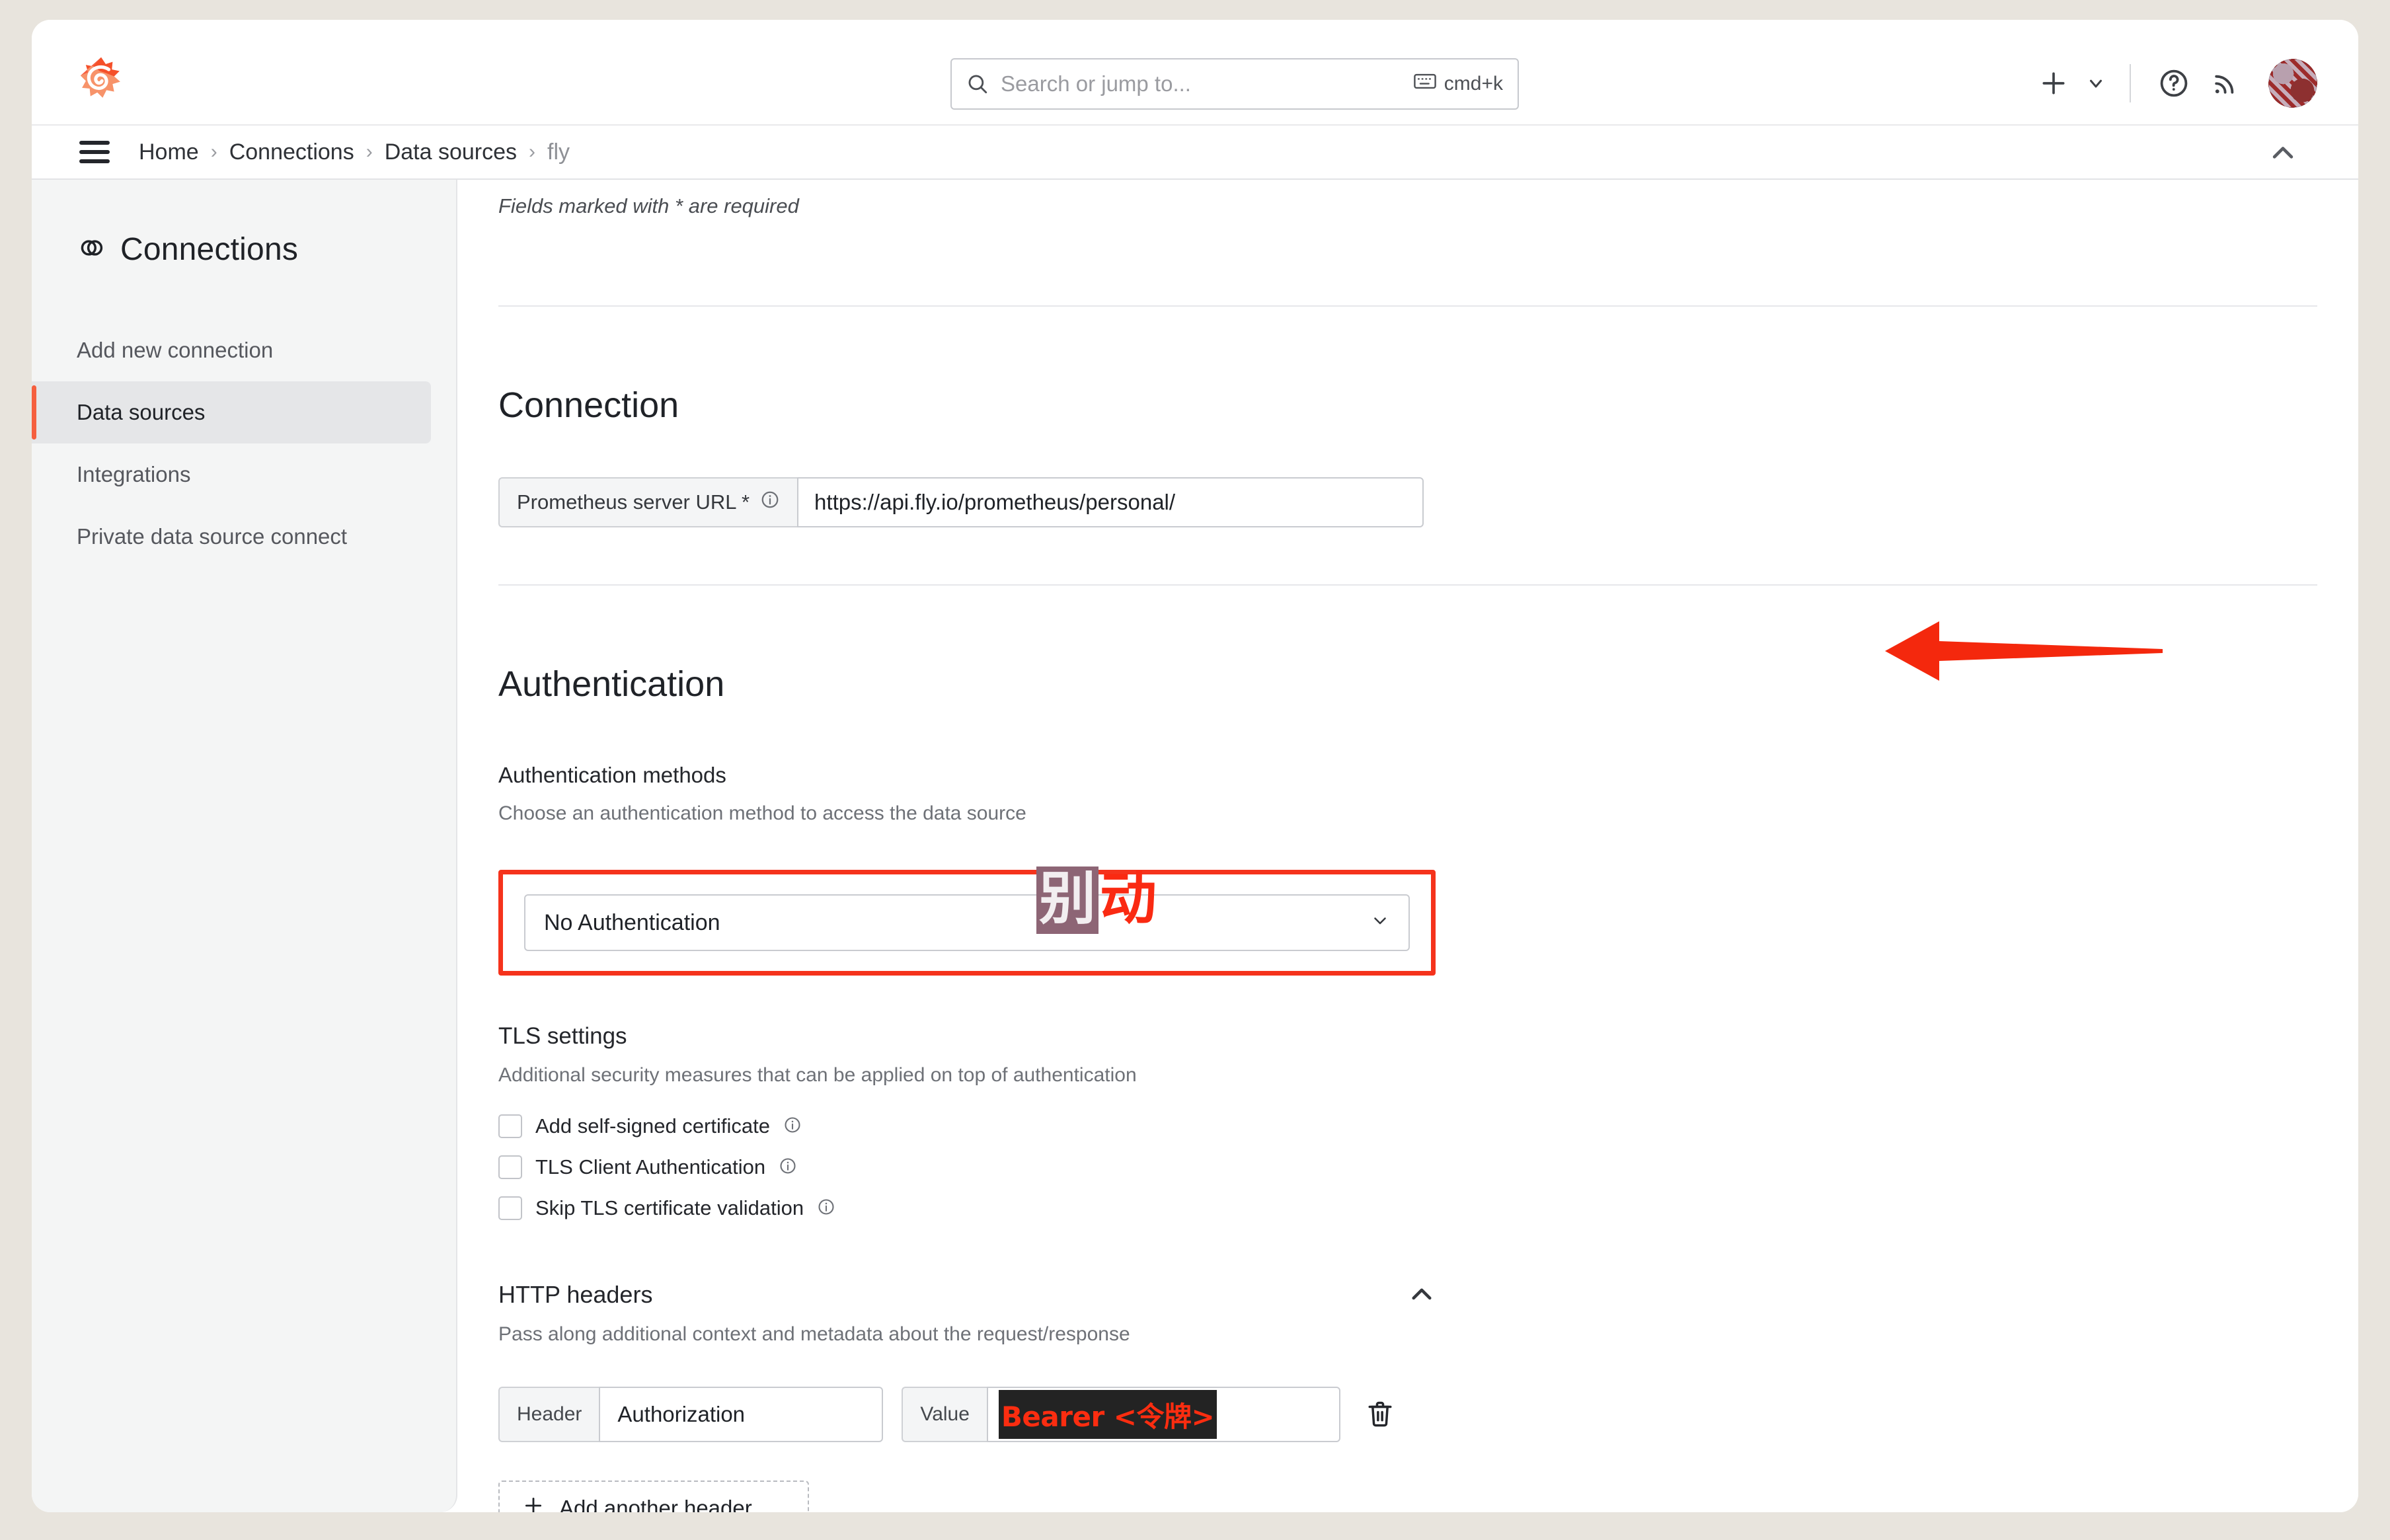 This screenshot has width=2390, height=1540. Describe the element at coordinates (291, 152) in the screenshot. I see `breadcrumb-item-connections: Connections` at that location.